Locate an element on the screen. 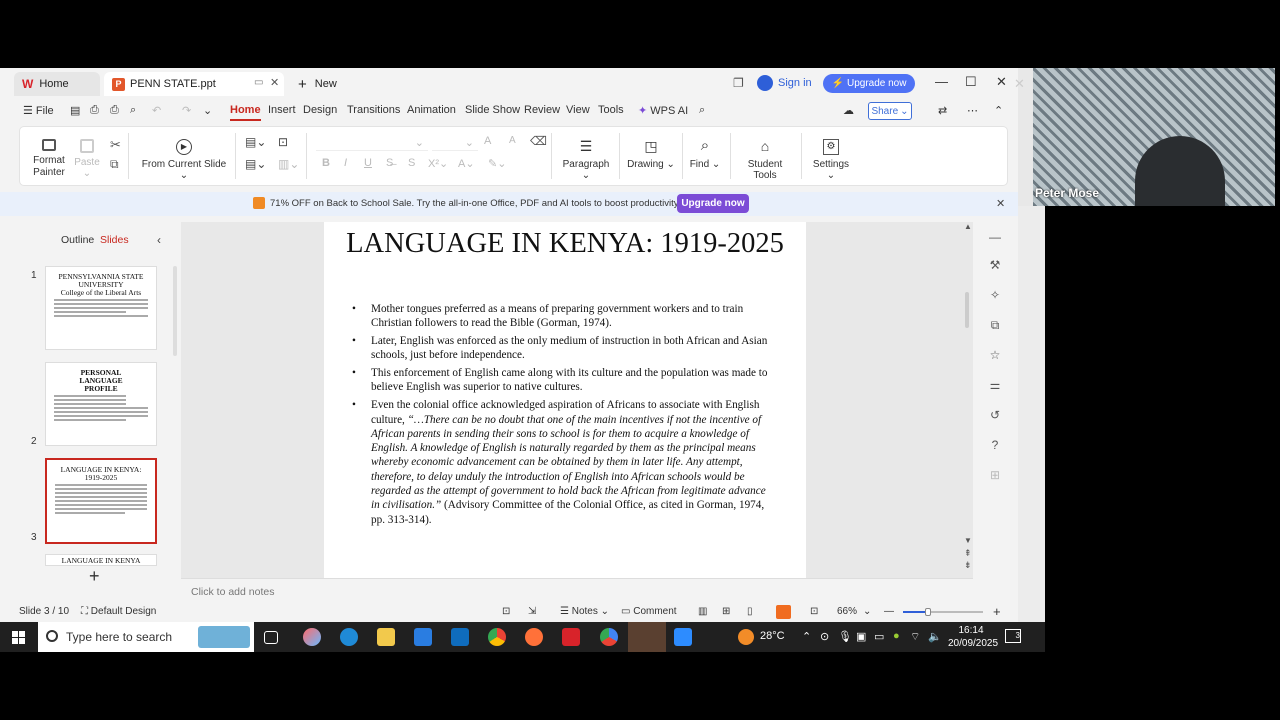 The image size is (1280, 720). outlook-icon is located at coordinates (460, 637).